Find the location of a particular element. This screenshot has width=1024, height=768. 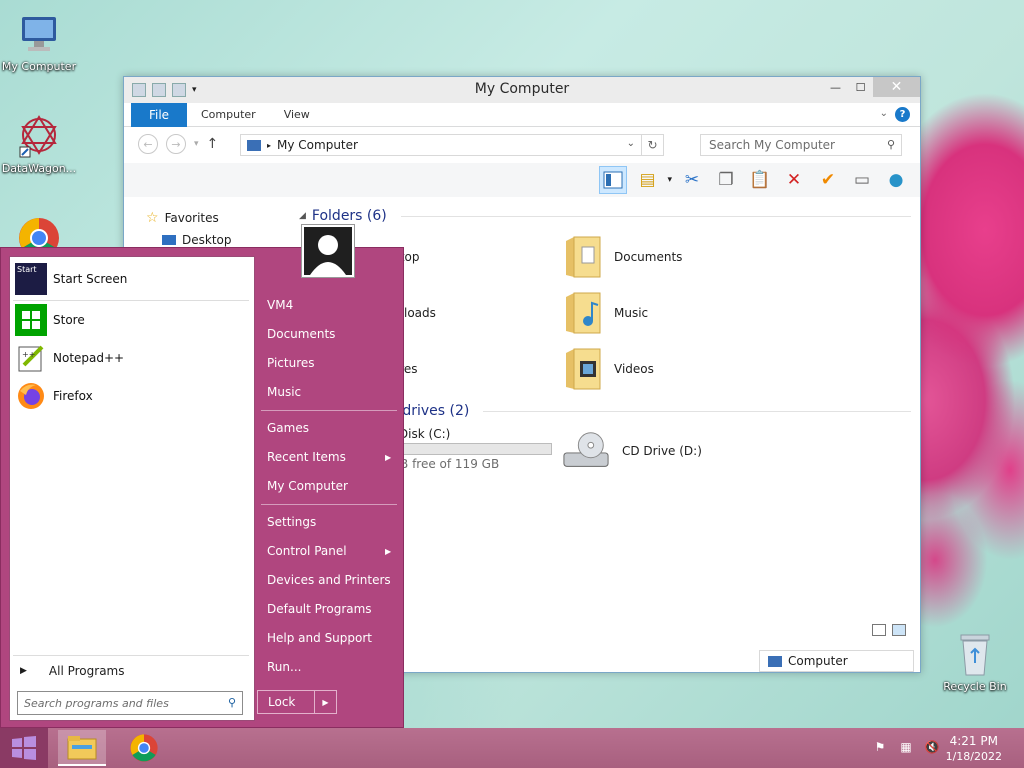

start-link-my-computer: My Computer is located at coordinates (307, 486).